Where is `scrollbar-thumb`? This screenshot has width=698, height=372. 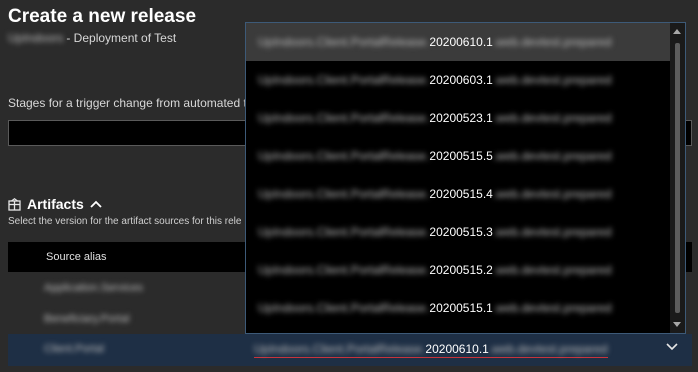 scrollbar-thumb is located at coordinates (677, 178).